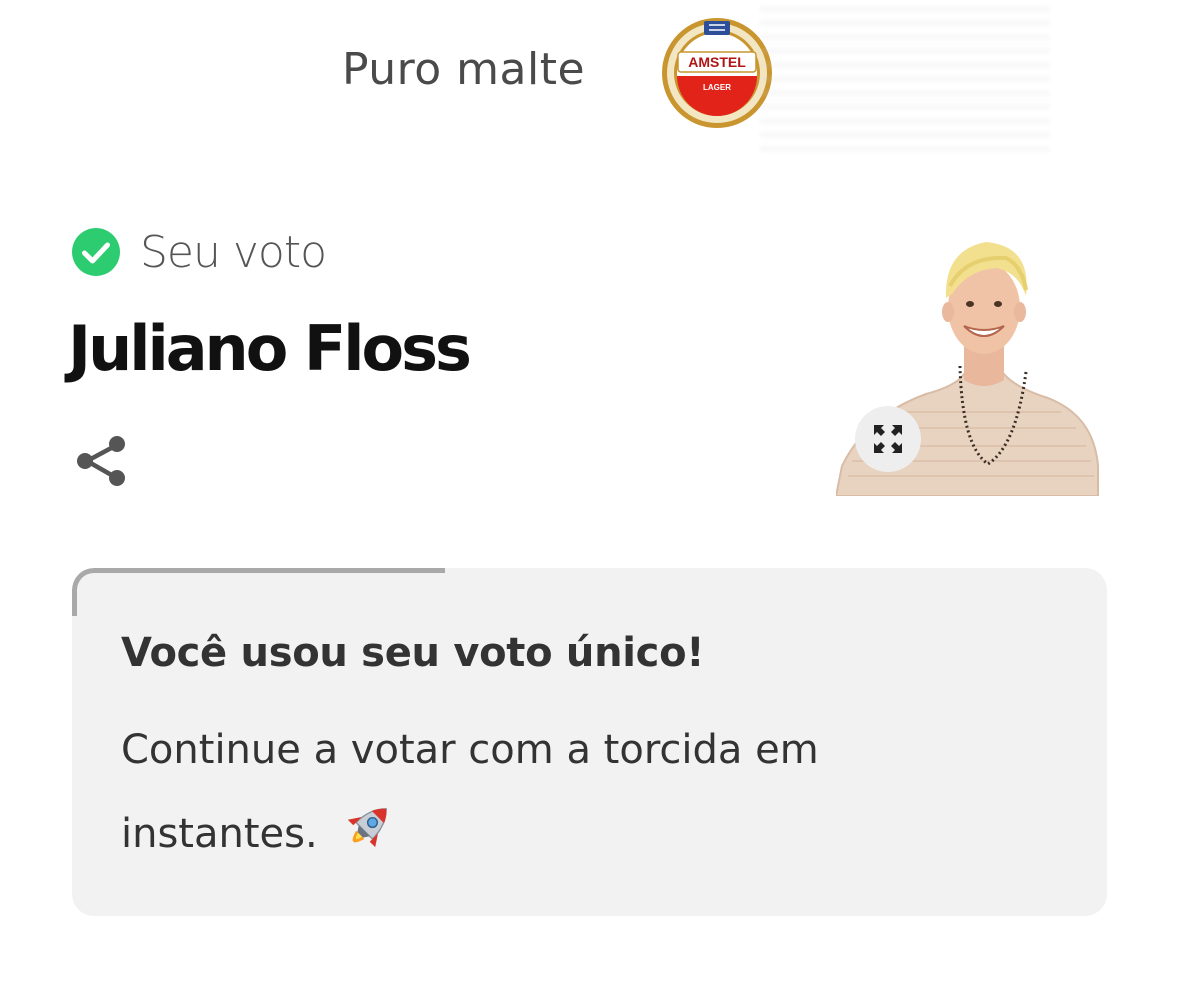 This screenshot has width=1178, height=981. What do you see at coordinates (717, 73) in the screenshot?
I see `amstel-logo-icon: AMSTEL LAGER` at bounding box center [717, 73].